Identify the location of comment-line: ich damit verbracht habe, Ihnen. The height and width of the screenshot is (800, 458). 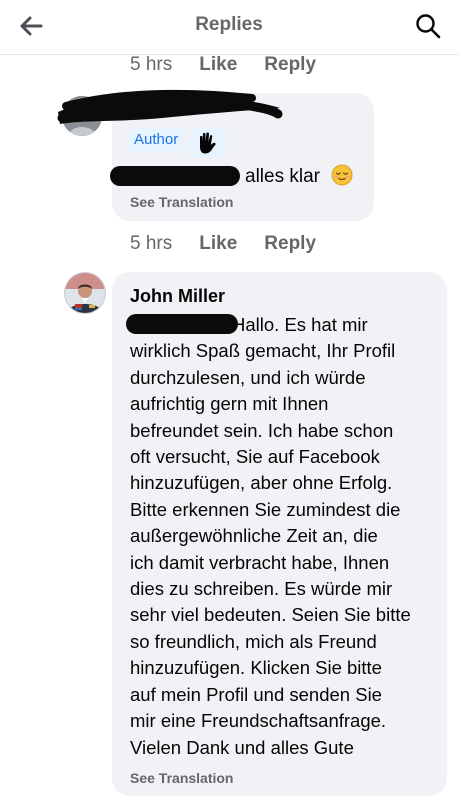
(260, 562).